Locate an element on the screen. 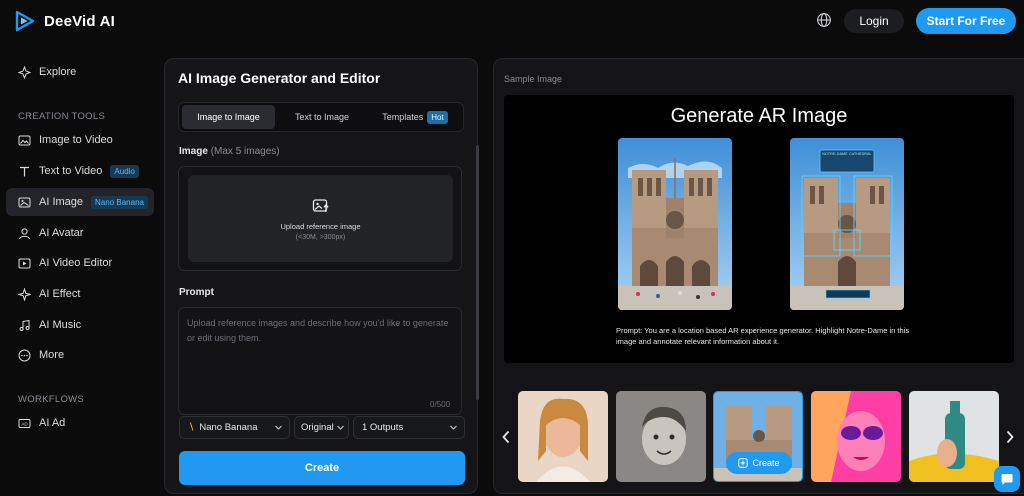 The width and height of the screenshot is (1024, 496). upload-subtitle: (<30M, >300px) is located at coordinates (320, 237).